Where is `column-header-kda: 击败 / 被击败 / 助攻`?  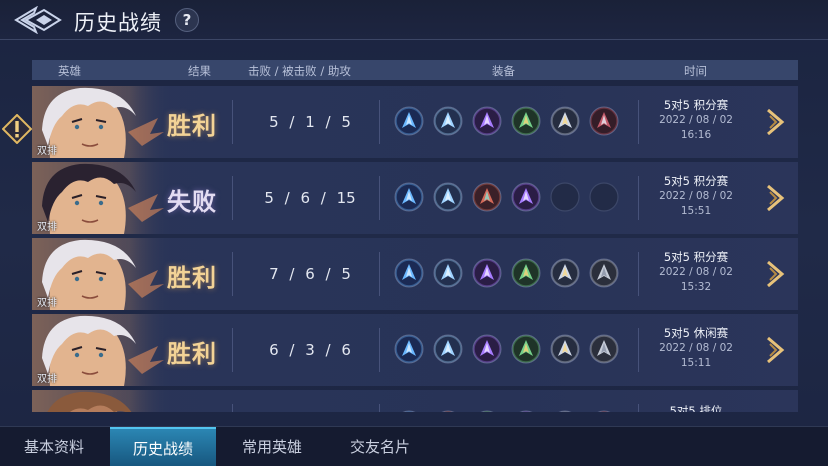 column-header-kda: 击败 / 被击败 / 助攻 is located at coordinates (299, 71).